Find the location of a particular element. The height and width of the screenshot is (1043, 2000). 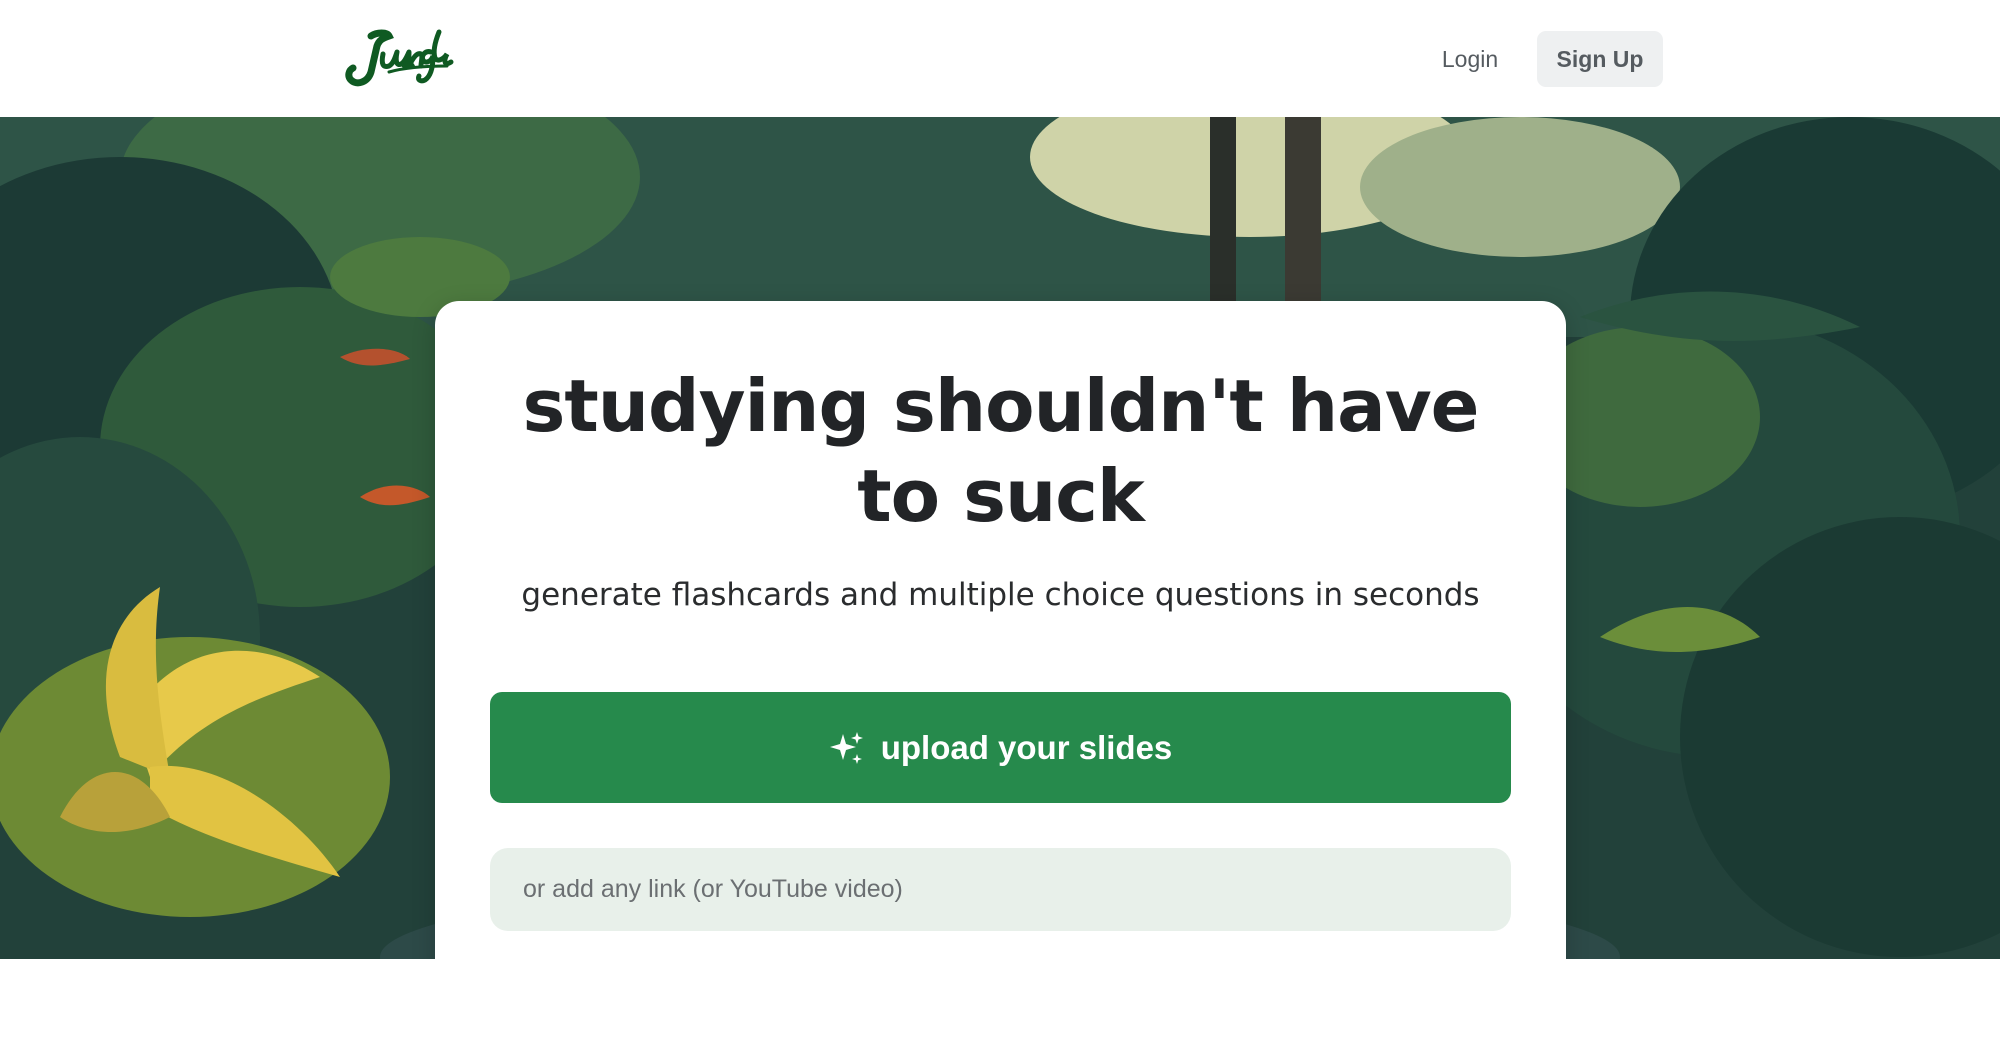

hero-headline: studying shouldn't have to suck is located at coordinates (1001, 451).